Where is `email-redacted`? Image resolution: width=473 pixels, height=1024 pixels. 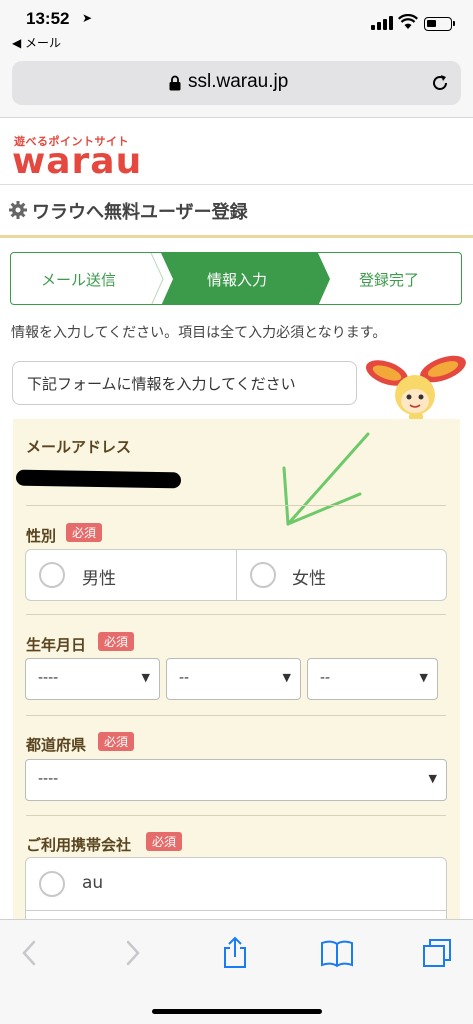 email-redacted is located at coordinates (98, 479).